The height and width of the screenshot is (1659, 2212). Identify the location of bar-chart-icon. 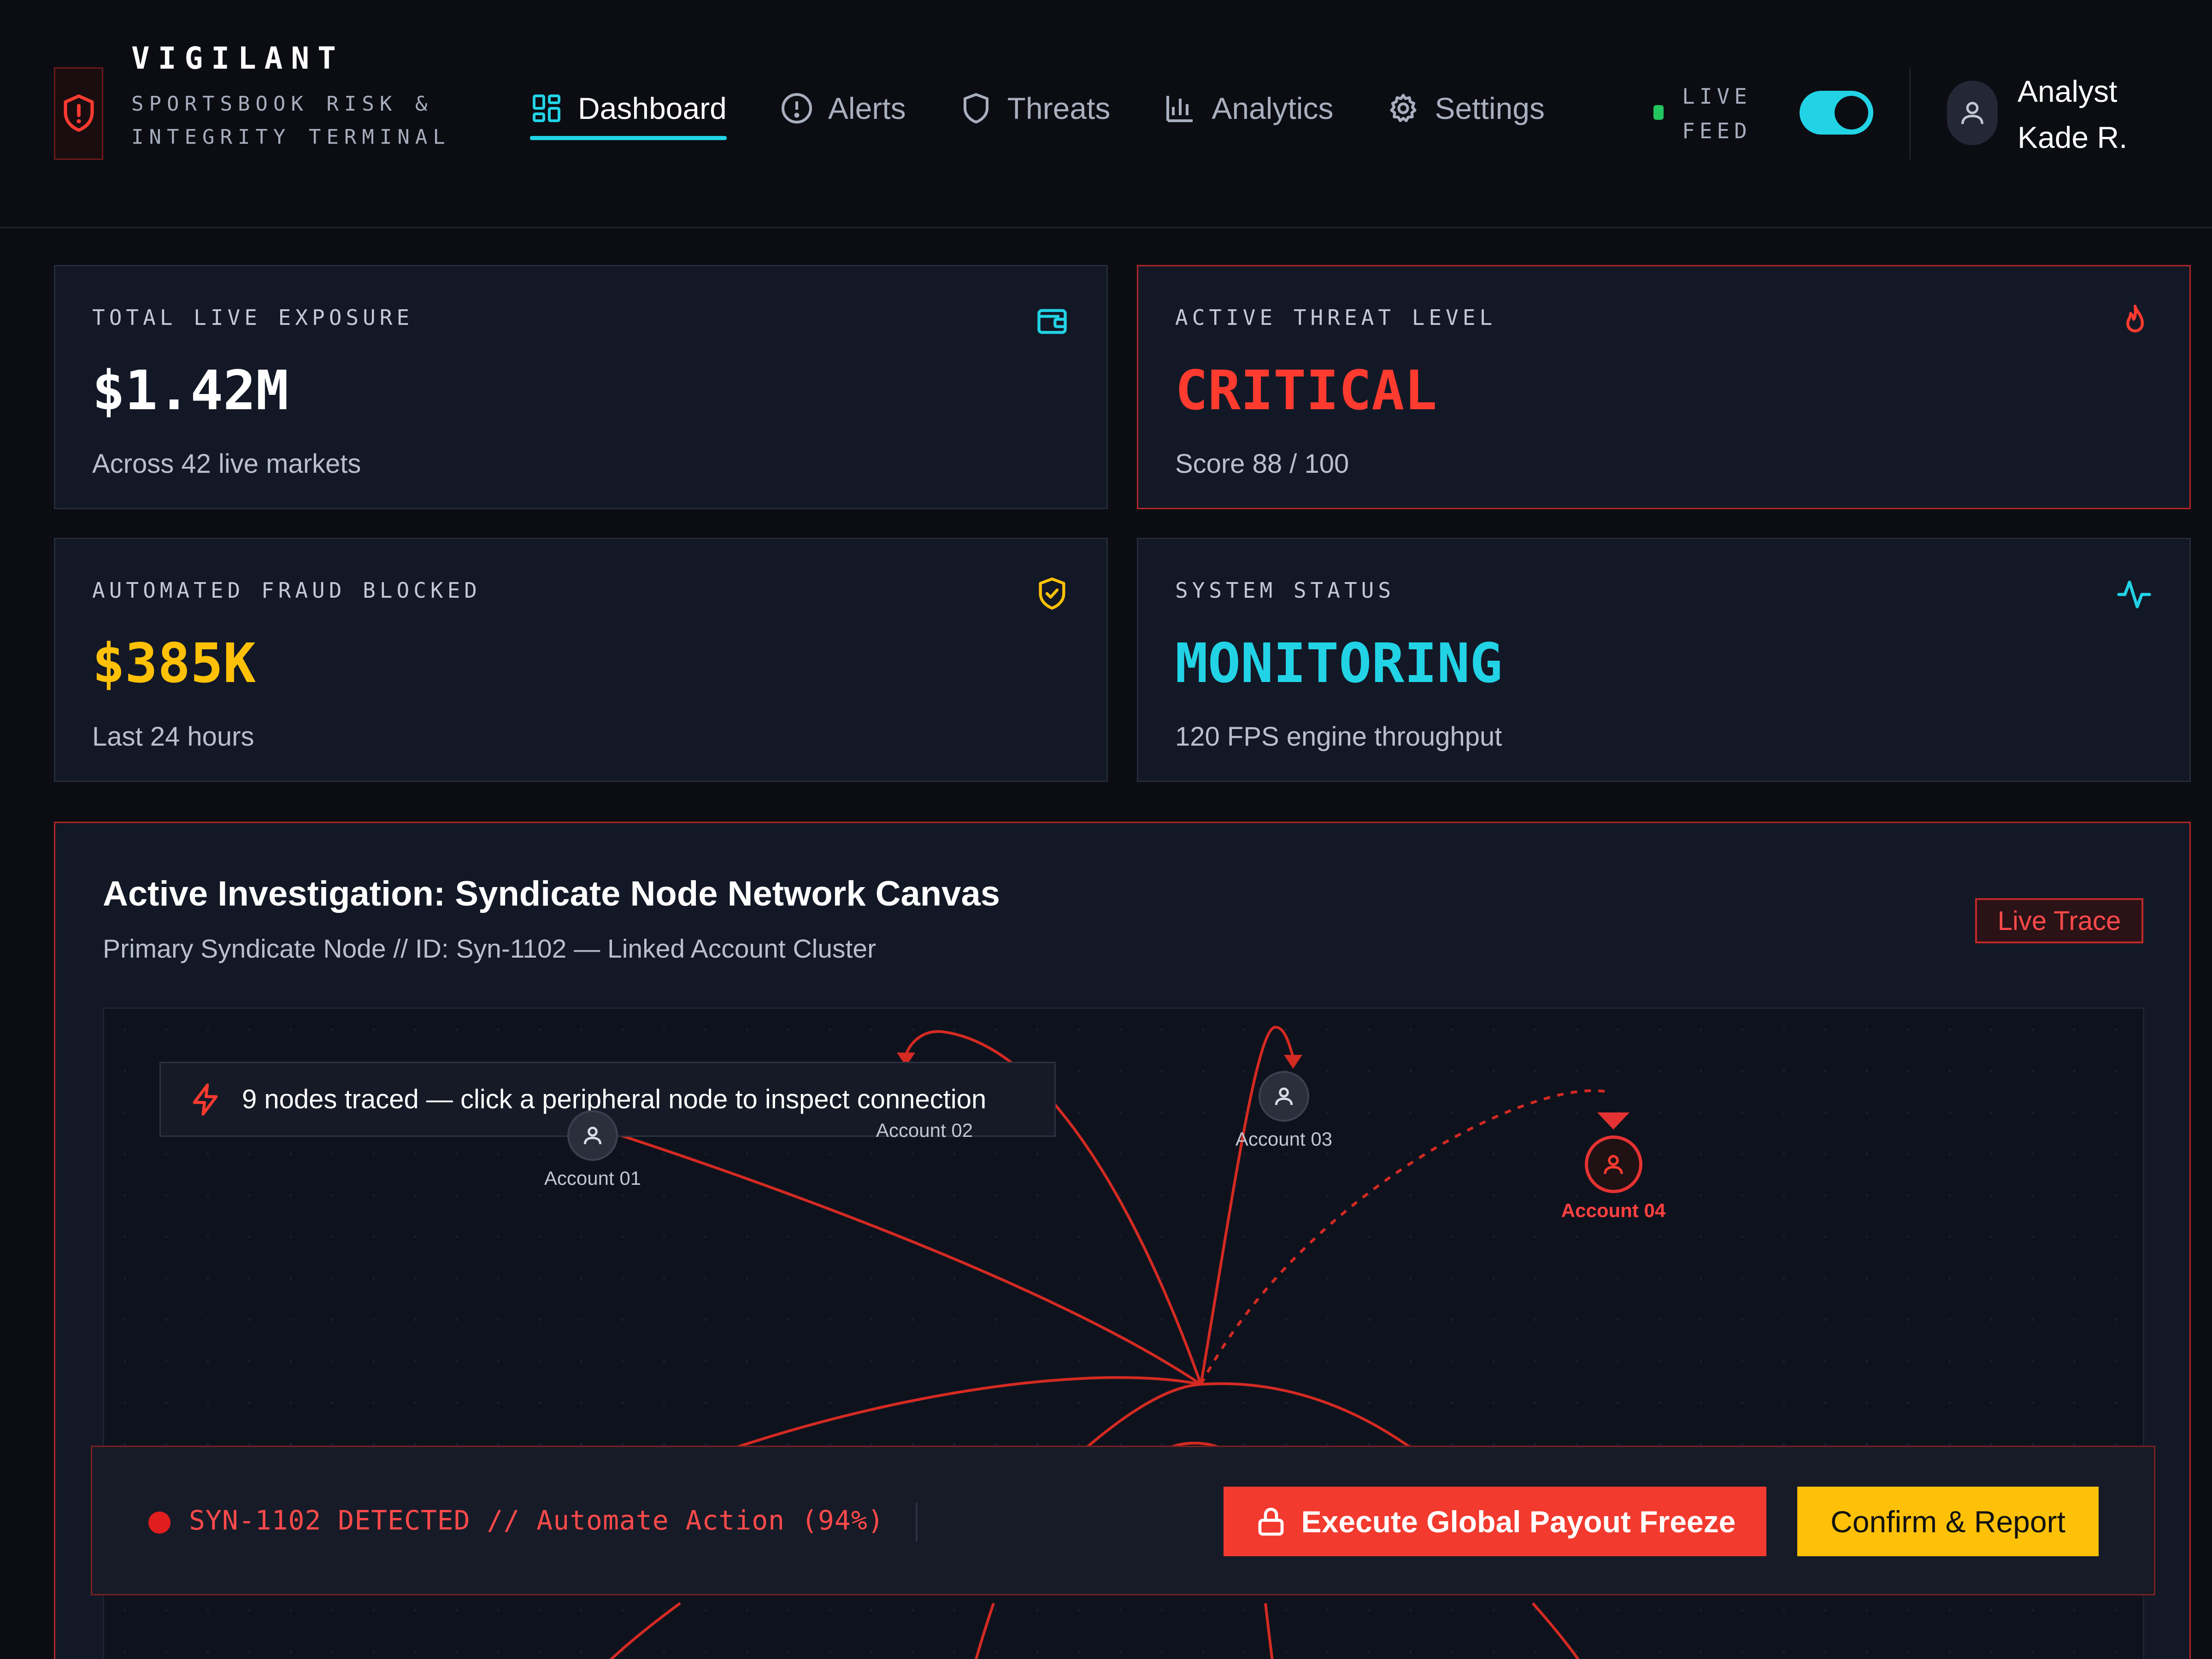
(1179, 109).